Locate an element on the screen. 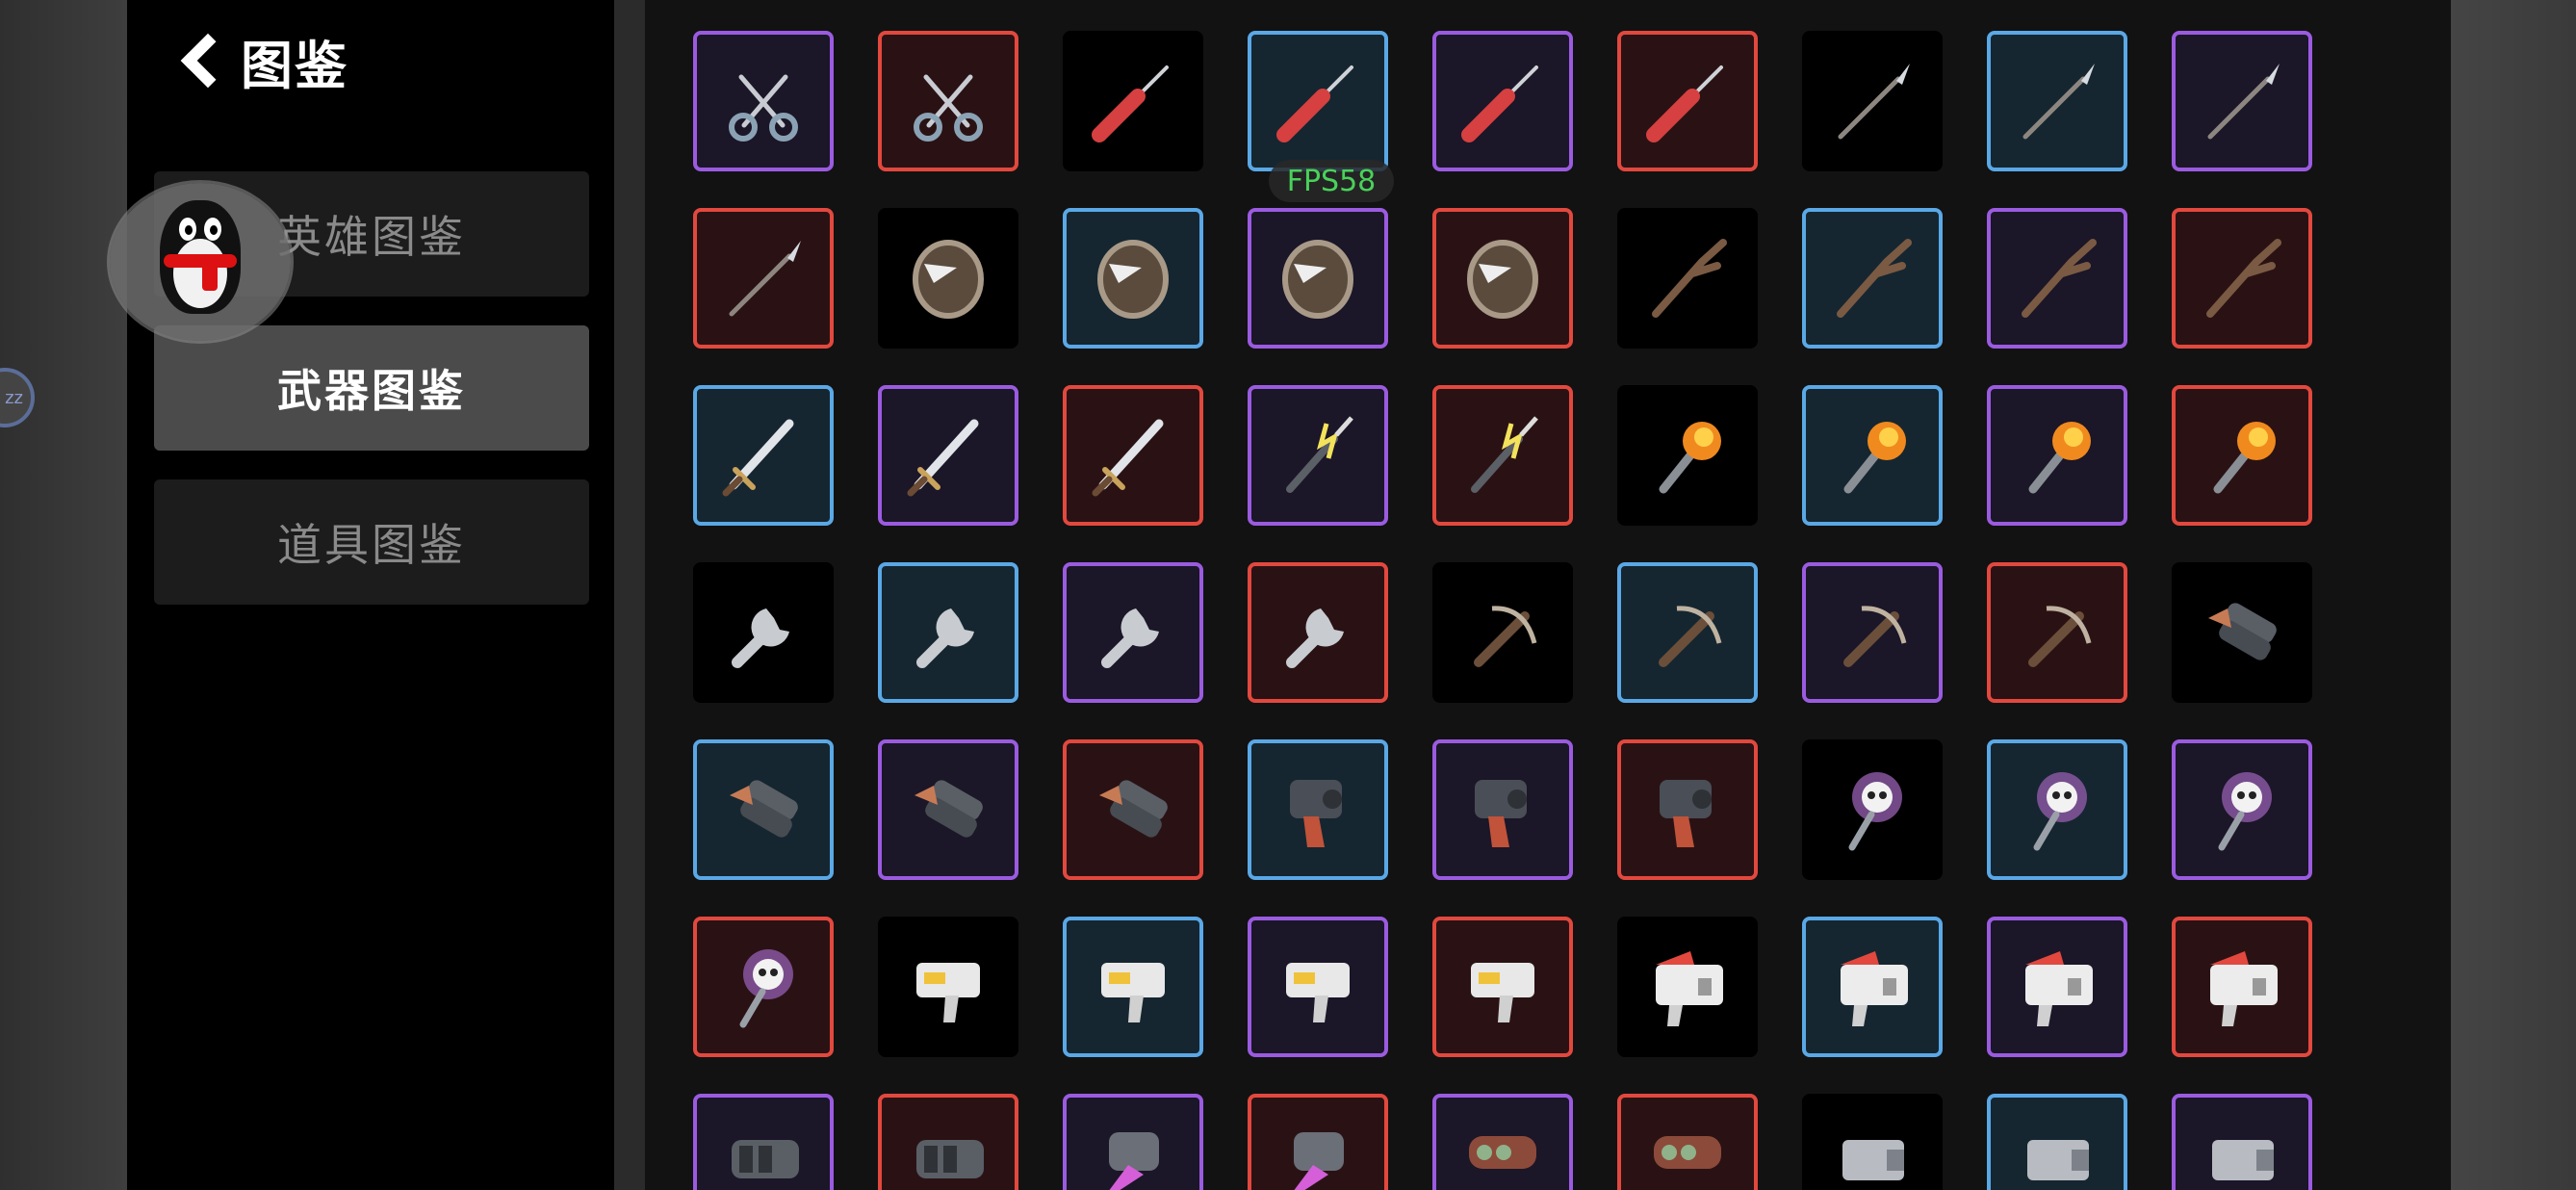 The width and height of the screenshot is (2576, 1190). spear-icon is located at coordinates (2244, 102).